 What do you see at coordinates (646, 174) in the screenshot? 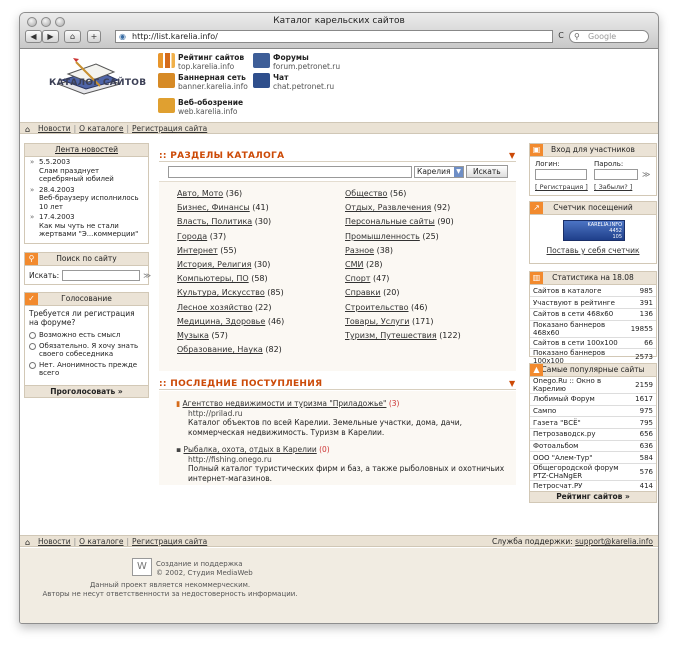
I see `login-go-button: ≫` at bounding box center [646, 174].